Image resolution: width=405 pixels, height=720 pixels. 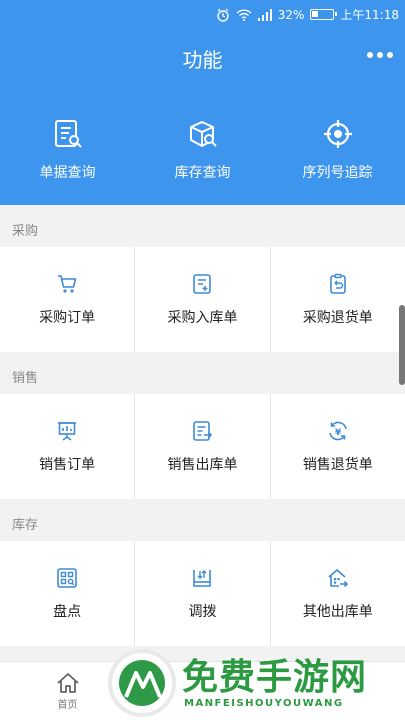 I want to click on quick-actions: 单据查询 库存查询 序列号追踪, so click(x=202, y=150).